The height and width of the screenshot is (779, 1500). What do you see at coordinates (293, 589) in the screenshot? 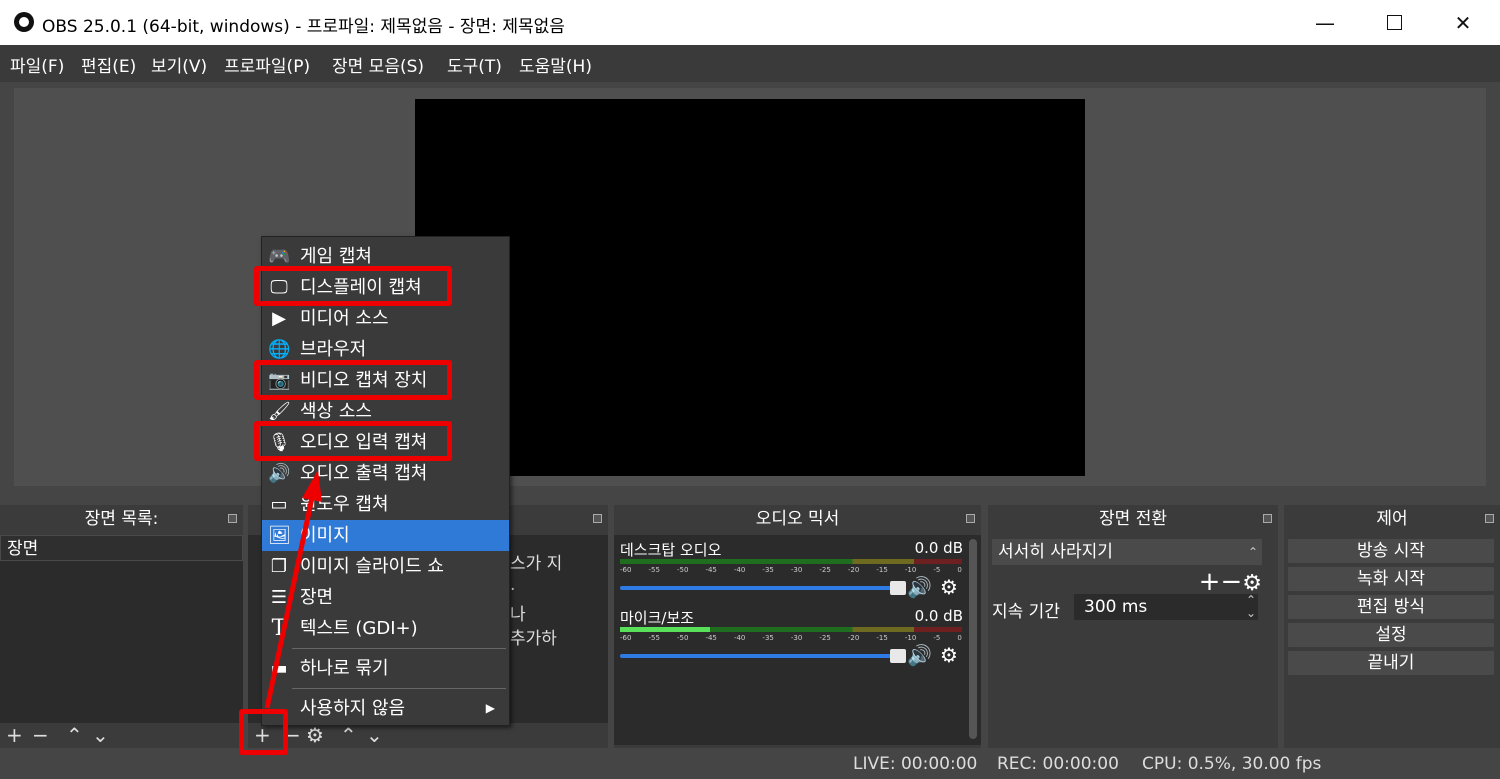
I see `annotation-arrow` at bounding box center [293, 589].